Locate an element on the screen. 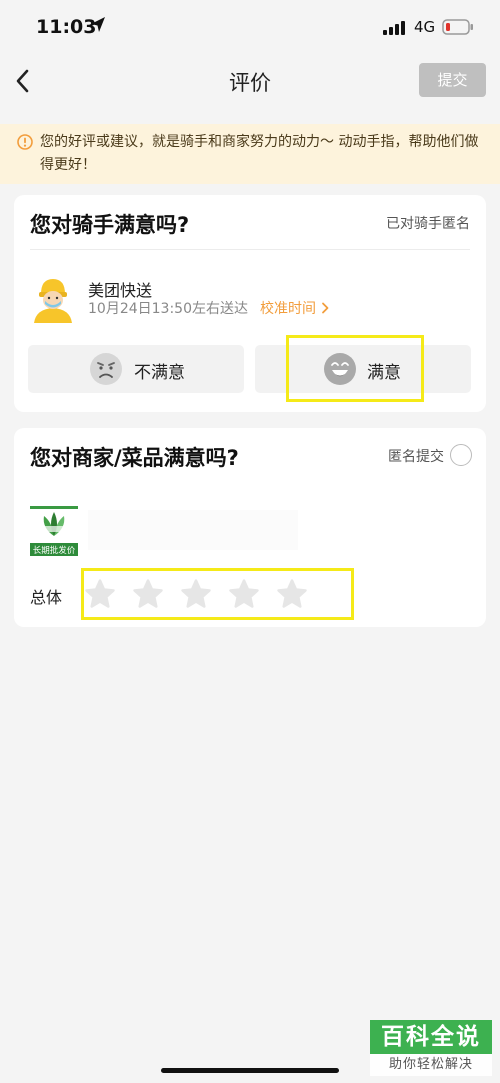  battery-low-icon is located at coordinates (457, 27).